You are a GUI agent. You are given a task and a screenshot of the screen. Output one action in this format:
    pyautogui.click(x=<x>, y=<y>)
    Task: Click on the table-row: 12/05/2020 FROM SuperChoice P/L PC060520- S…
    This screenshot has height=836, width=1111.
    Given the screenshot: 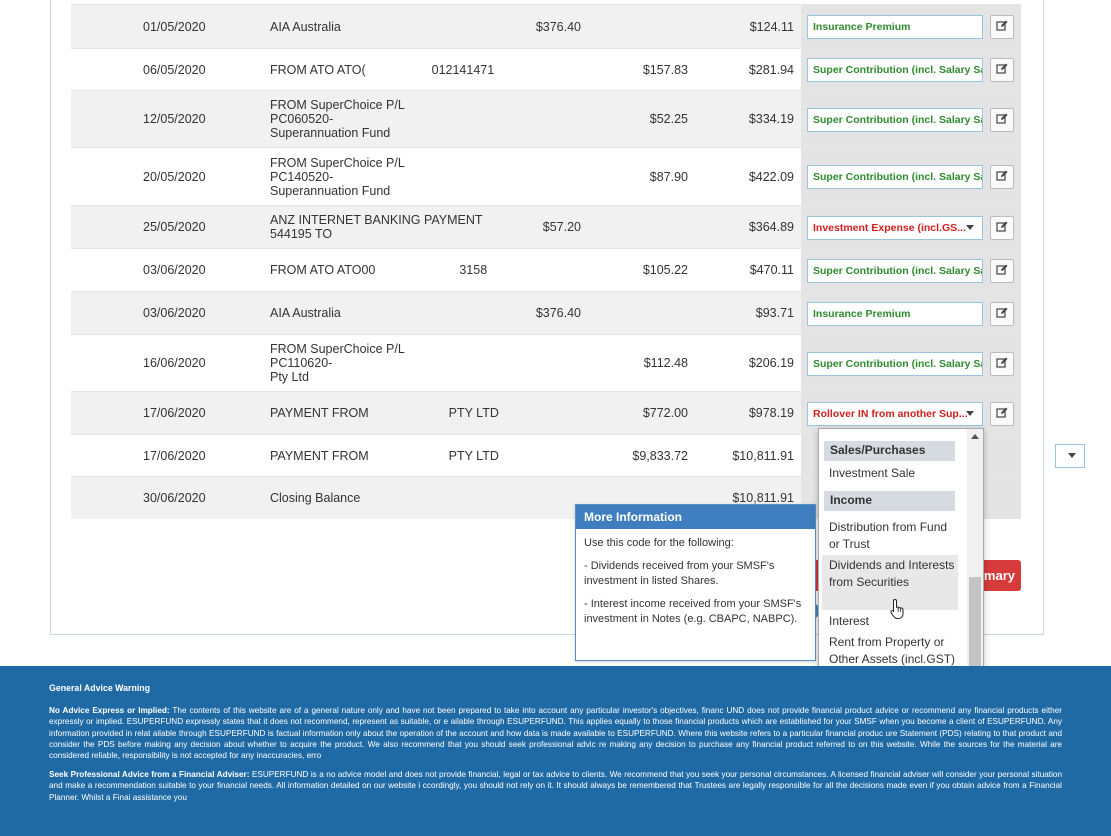 What is the action you would take?
    pyautogui.click(x=546, y=118)
    